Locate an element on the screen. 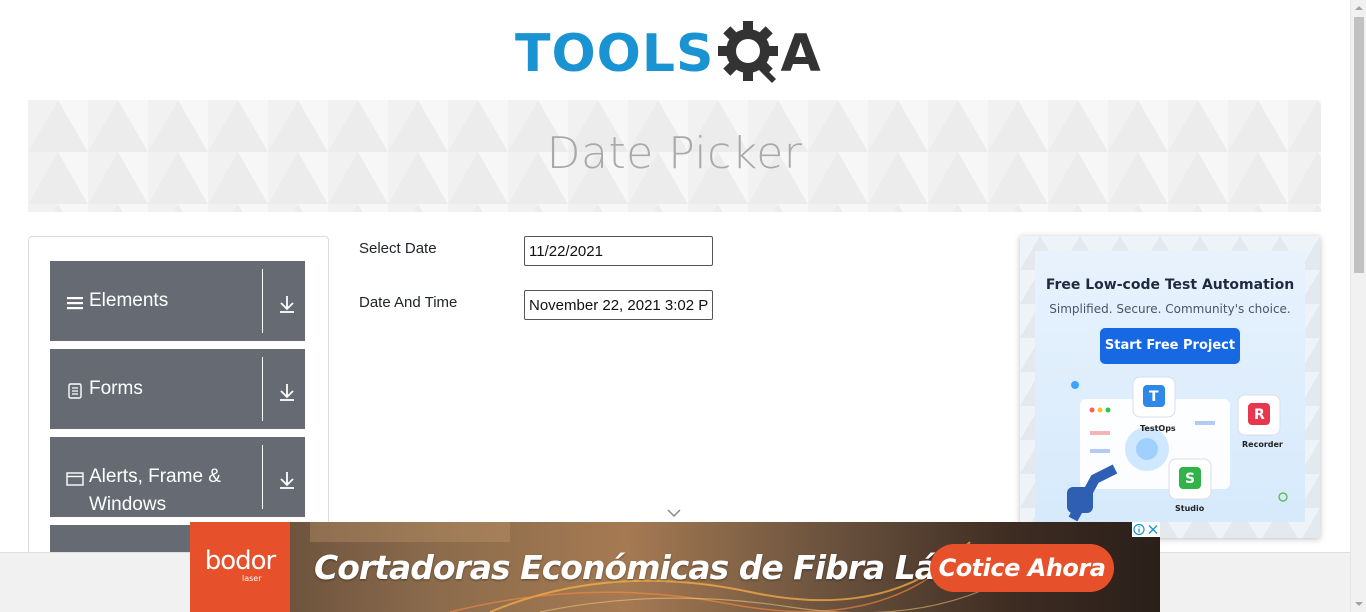 This screenshot has width=1366, height=612. window-icon is located at coordinates (75, 479).